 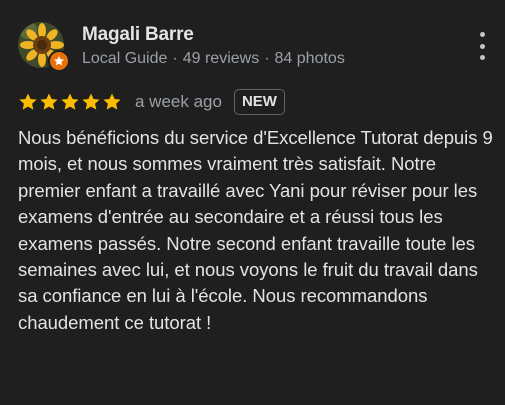 I want to click on review-time: a week ago, so click(x=178, y=101).